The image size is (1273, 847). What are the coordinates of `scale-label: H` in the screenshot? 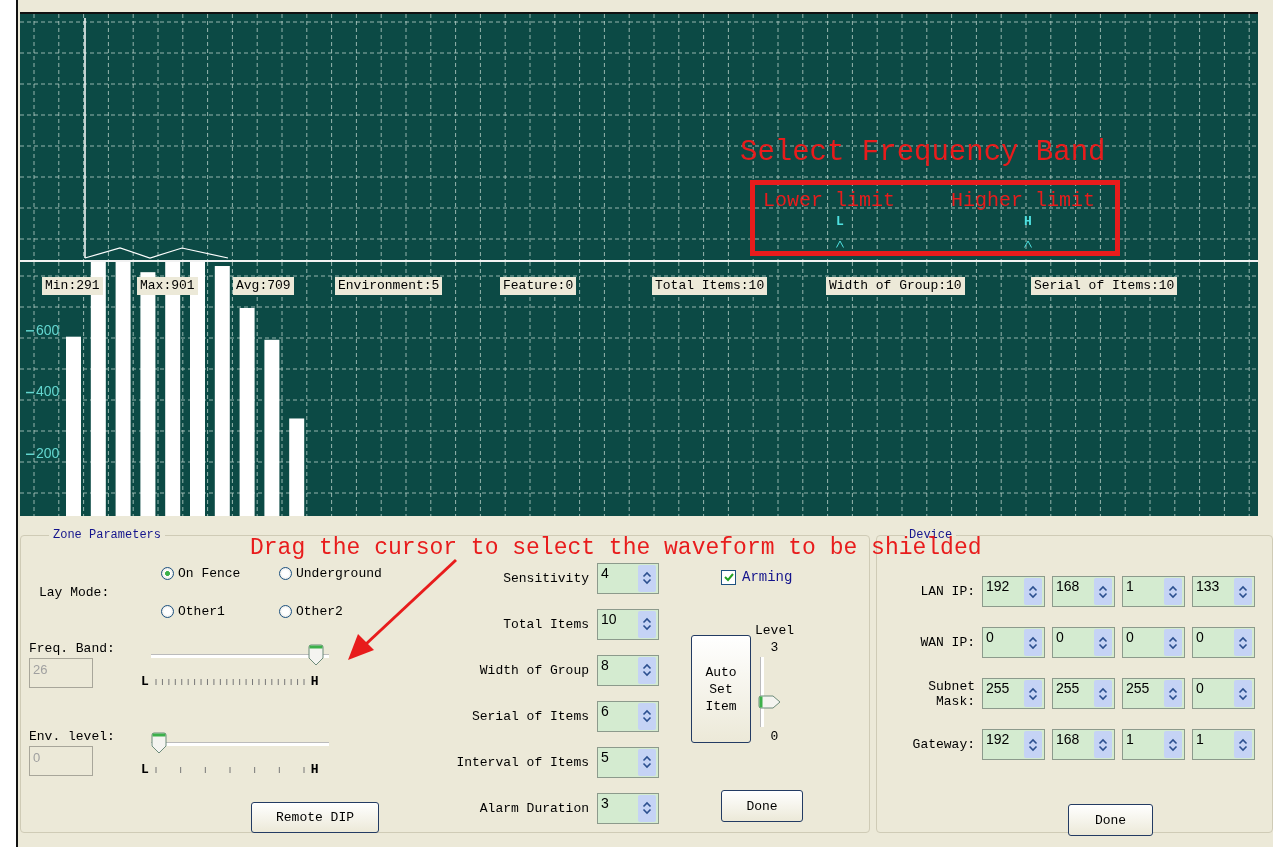 It's located at (314, 681).